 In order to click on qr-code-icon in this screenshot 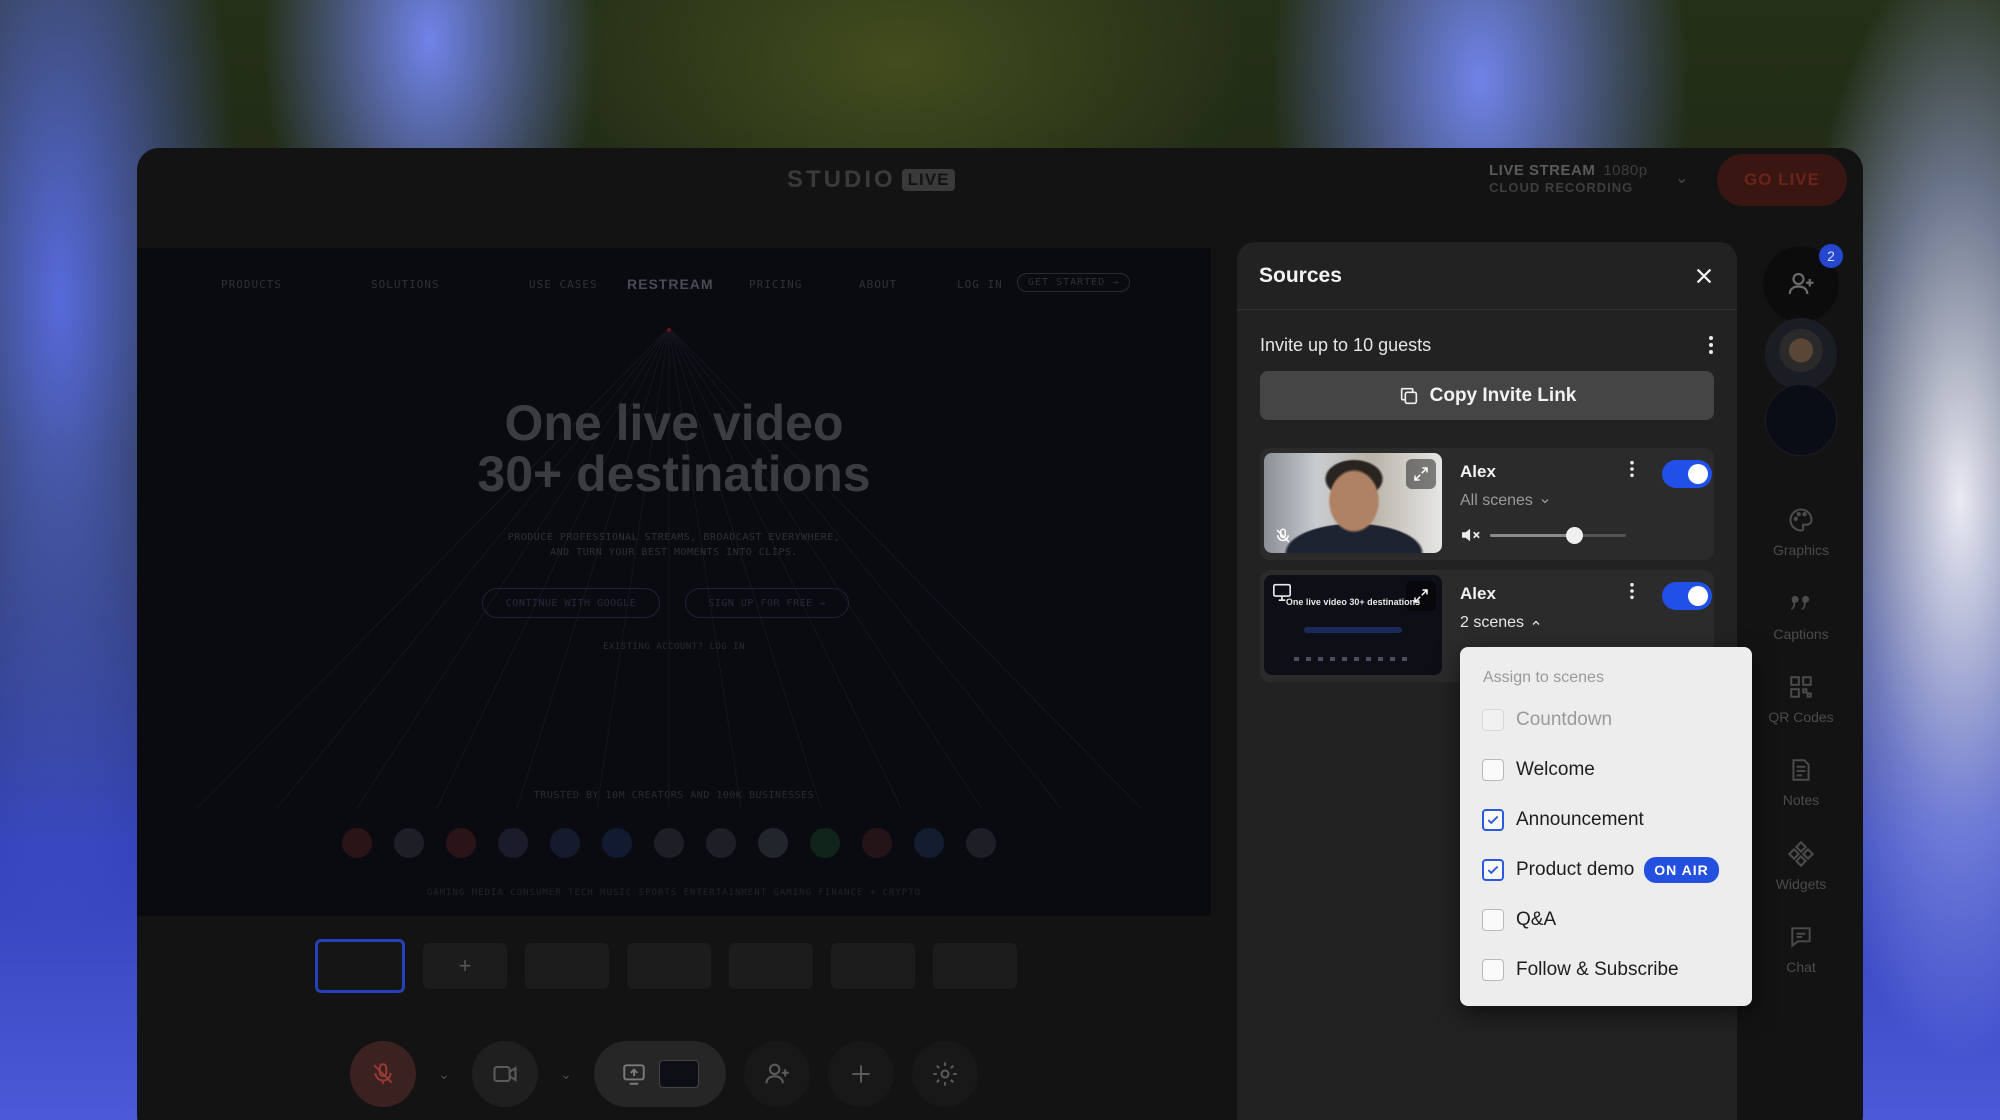, I will do `click(1801, 687)`.